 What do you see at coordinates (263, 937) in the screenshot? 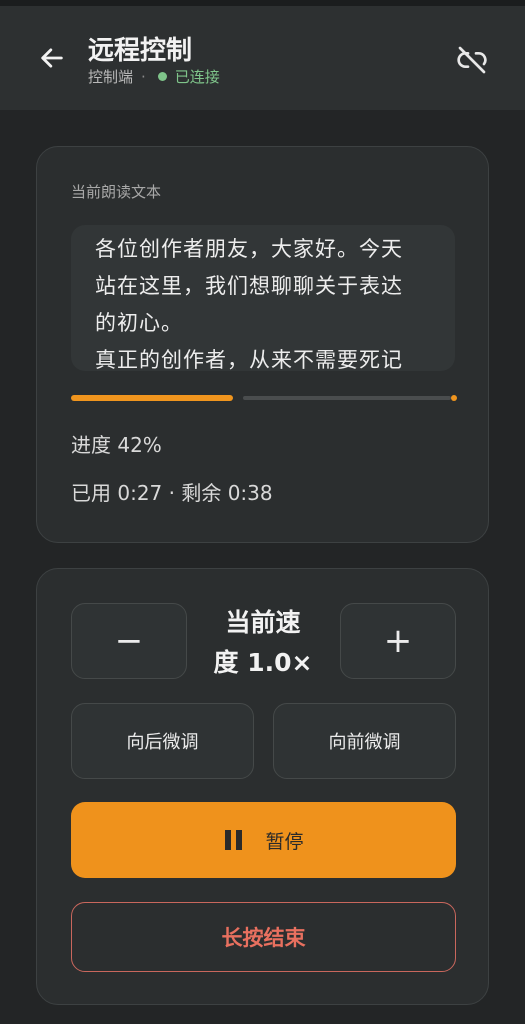
I see `end-button: 长按结束` at bounding box center [263, 937].